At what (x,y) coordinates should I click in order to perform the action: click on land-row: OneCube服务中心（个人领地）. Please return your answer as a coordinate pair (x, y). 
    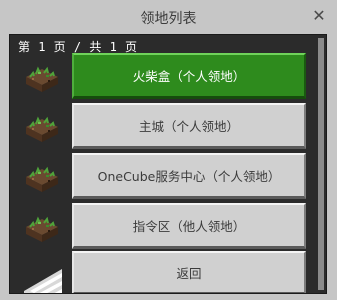
    Looking at the image, I should click on (165, 177).